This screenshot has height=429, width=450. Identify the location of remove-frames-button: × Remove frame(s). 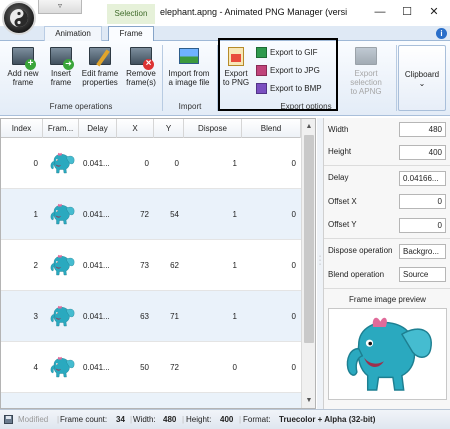
(141, 73).